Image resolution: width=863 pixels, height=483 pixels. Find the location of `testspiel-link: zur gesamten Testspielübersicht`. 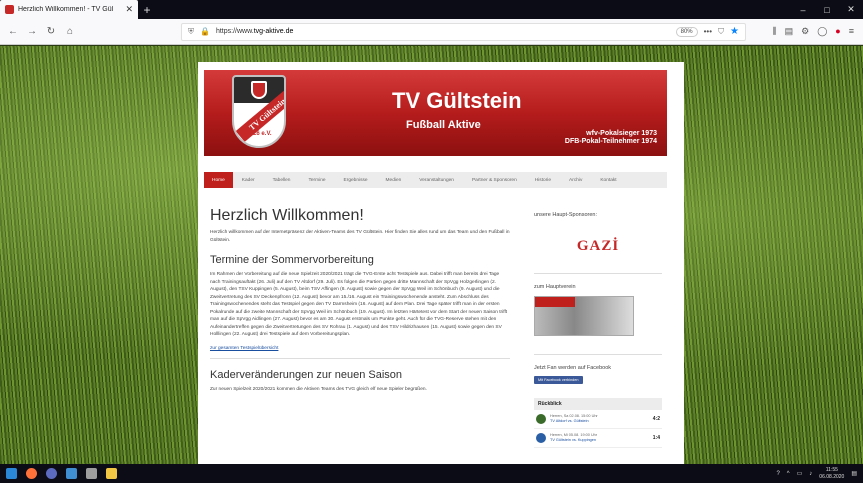

testspiel-link: zur gesamten Testspielübersicht is located at coordinates (360, 348).